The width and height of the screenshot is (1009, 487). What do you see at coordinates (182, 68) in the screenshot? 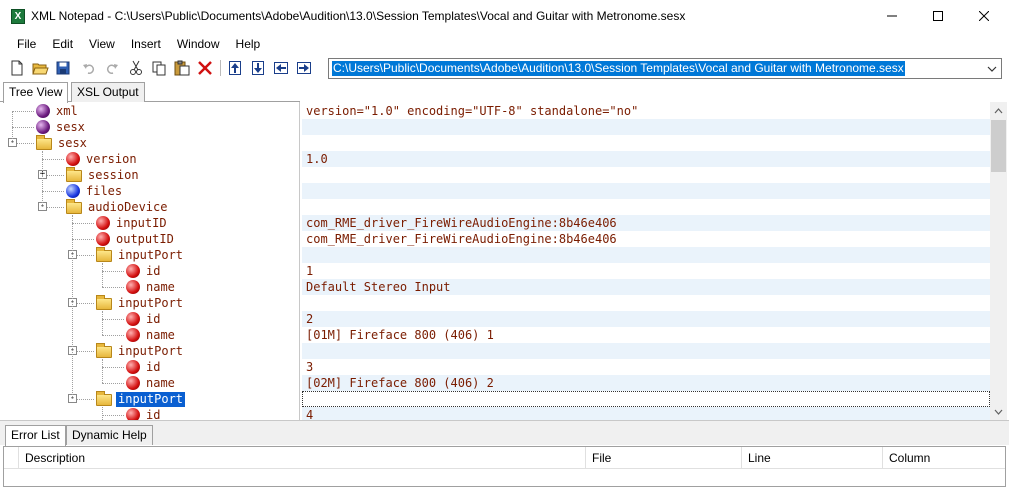
I see `paste-button` at bounding box center [182, 68].